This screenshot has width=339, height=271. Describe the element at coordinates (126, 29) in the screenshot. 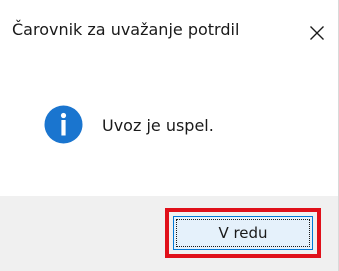

I see `dialog-title: Čarovnik za uvažanje potrdil` at that location.